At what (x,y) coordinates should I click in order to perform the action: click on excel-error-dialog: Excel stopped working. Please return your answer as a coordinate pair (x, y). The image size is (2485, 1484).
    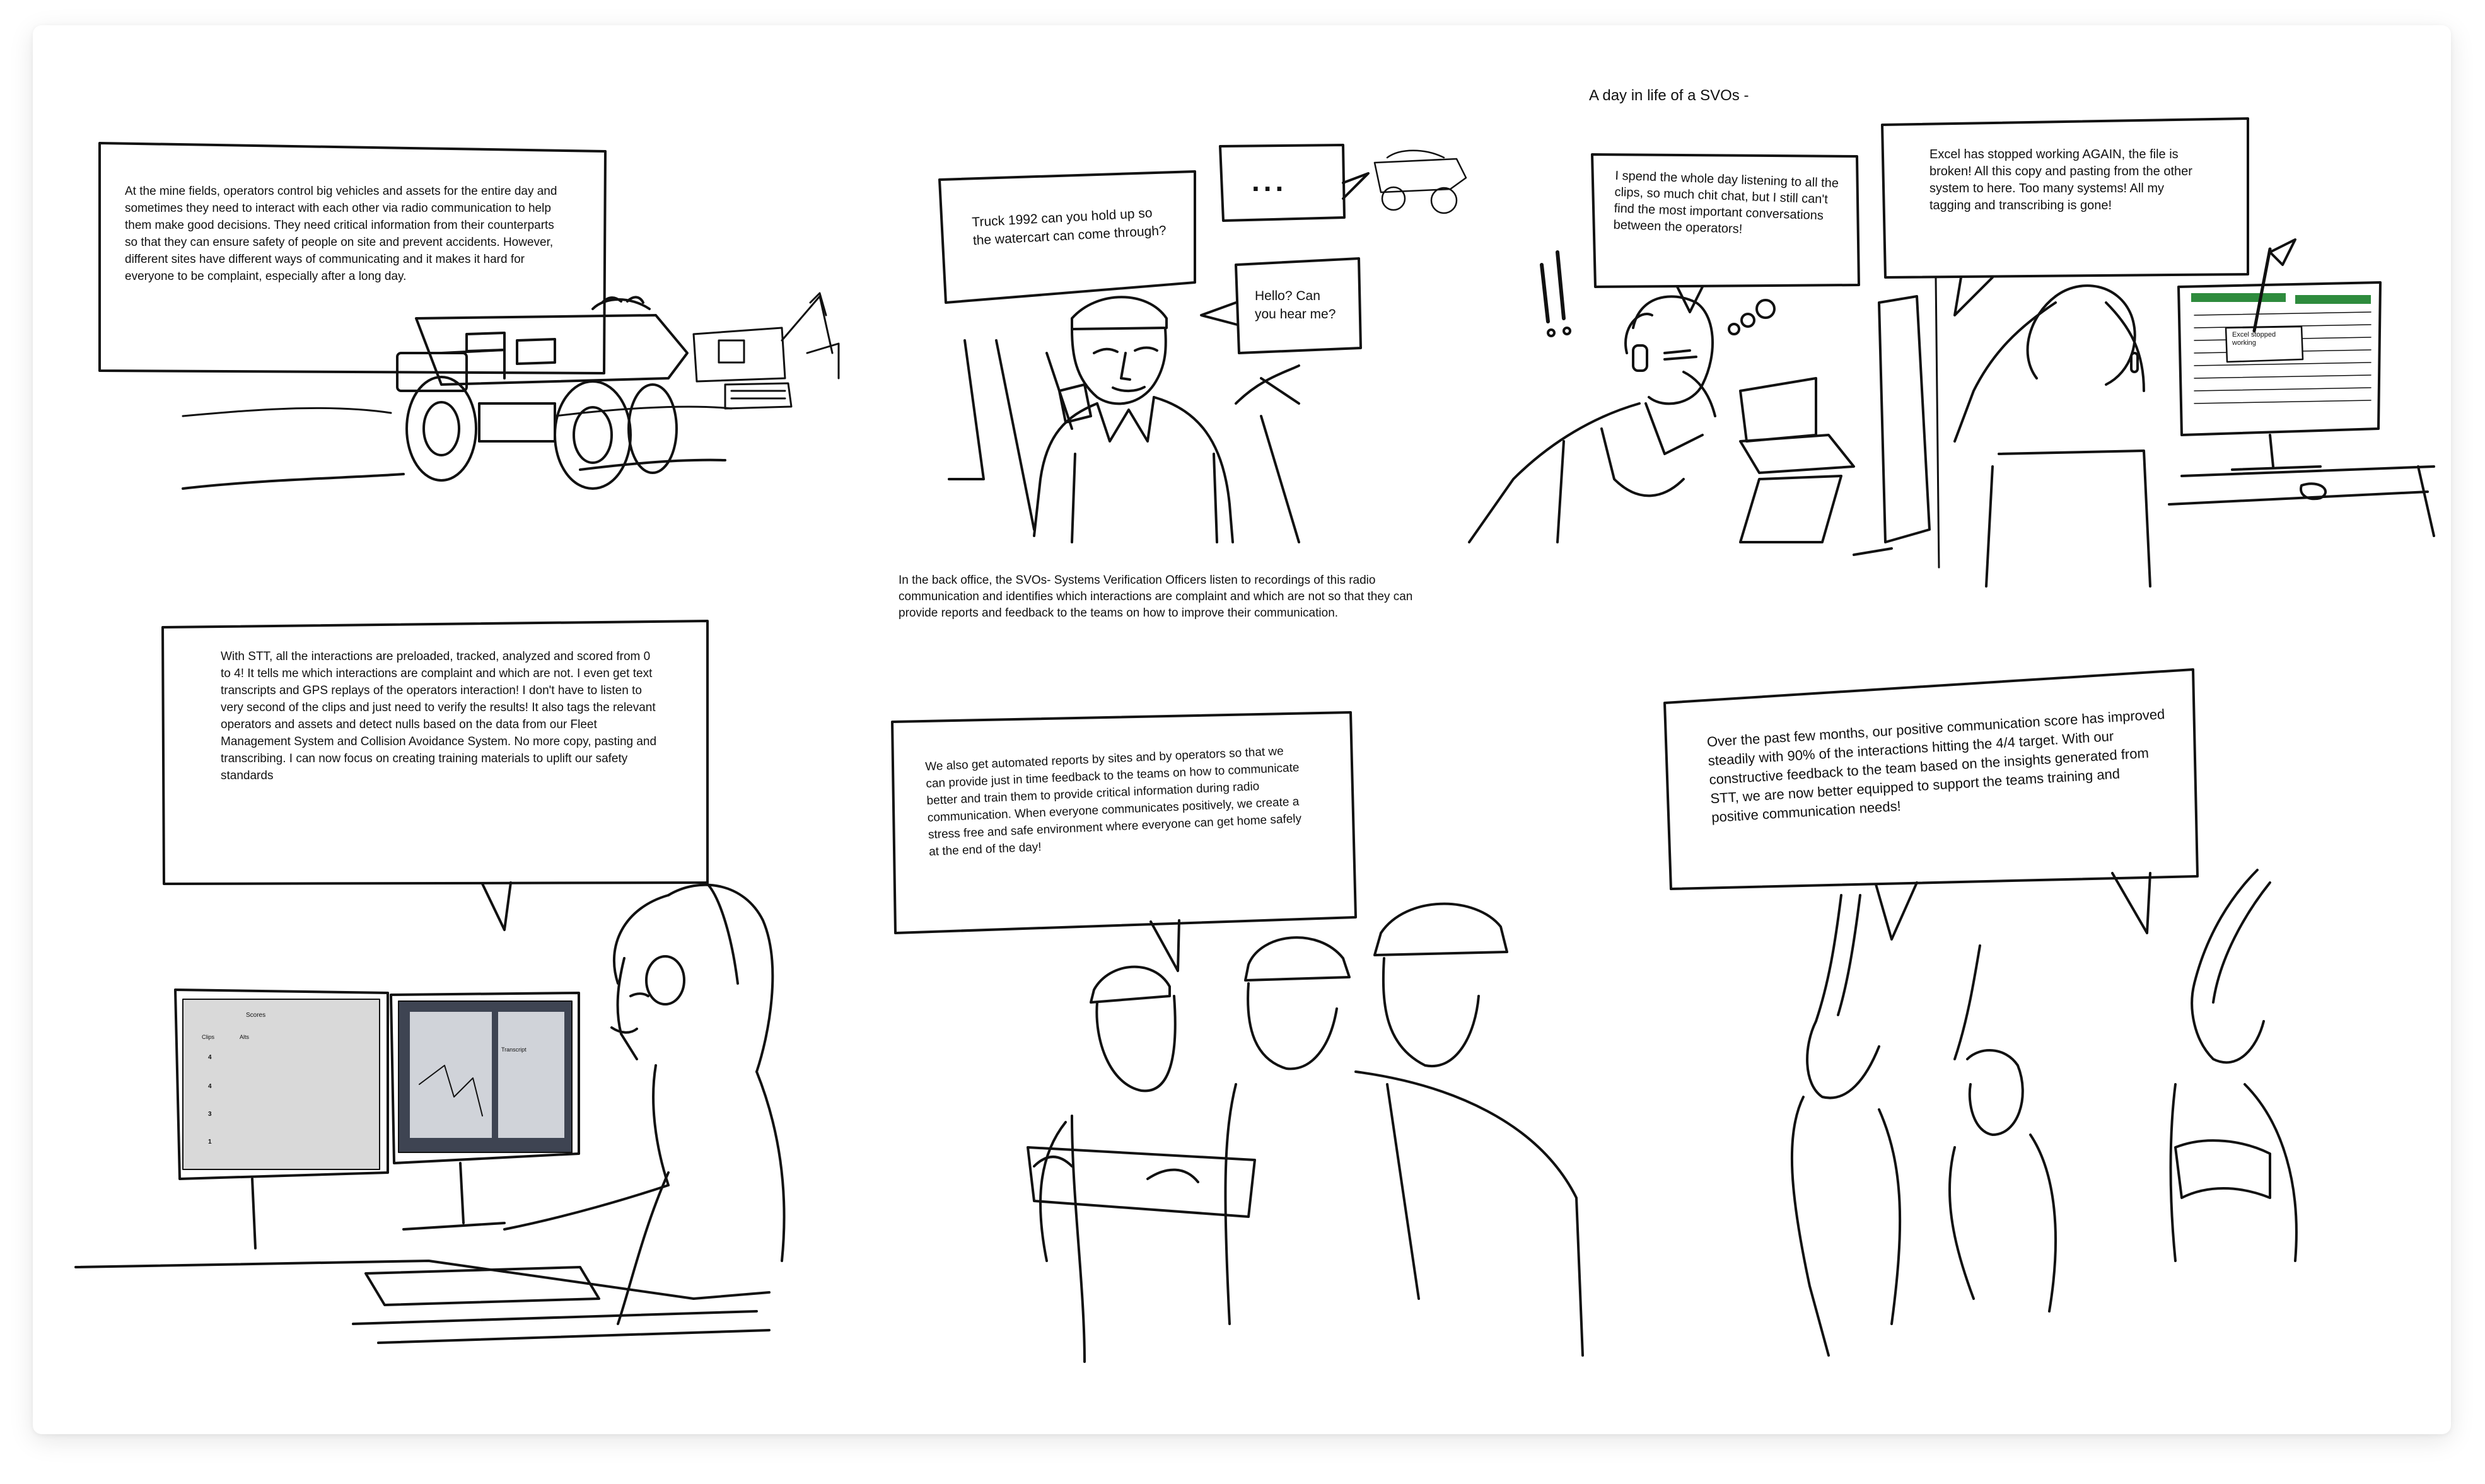
    Looking at the image, I should click on (2254, 339).